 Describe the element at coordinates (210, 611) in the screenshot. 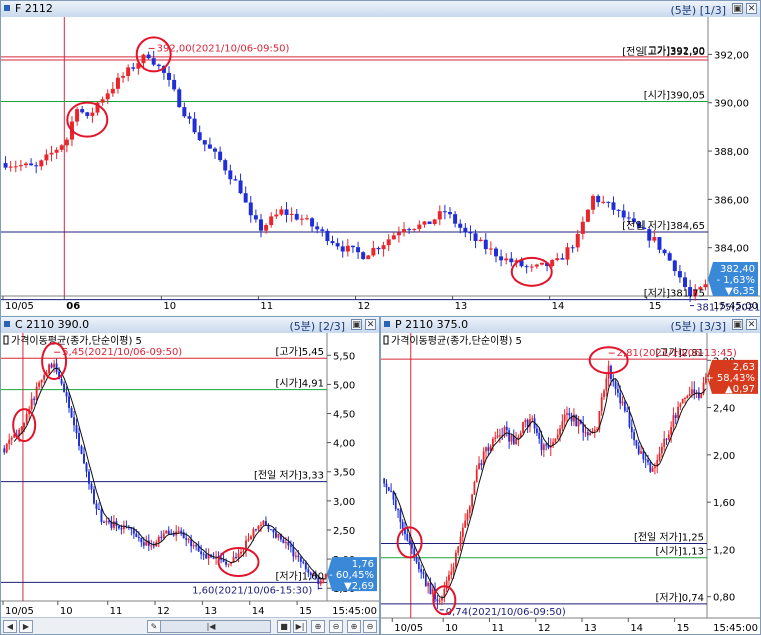

I see `time-tick-label: 13` at that location.